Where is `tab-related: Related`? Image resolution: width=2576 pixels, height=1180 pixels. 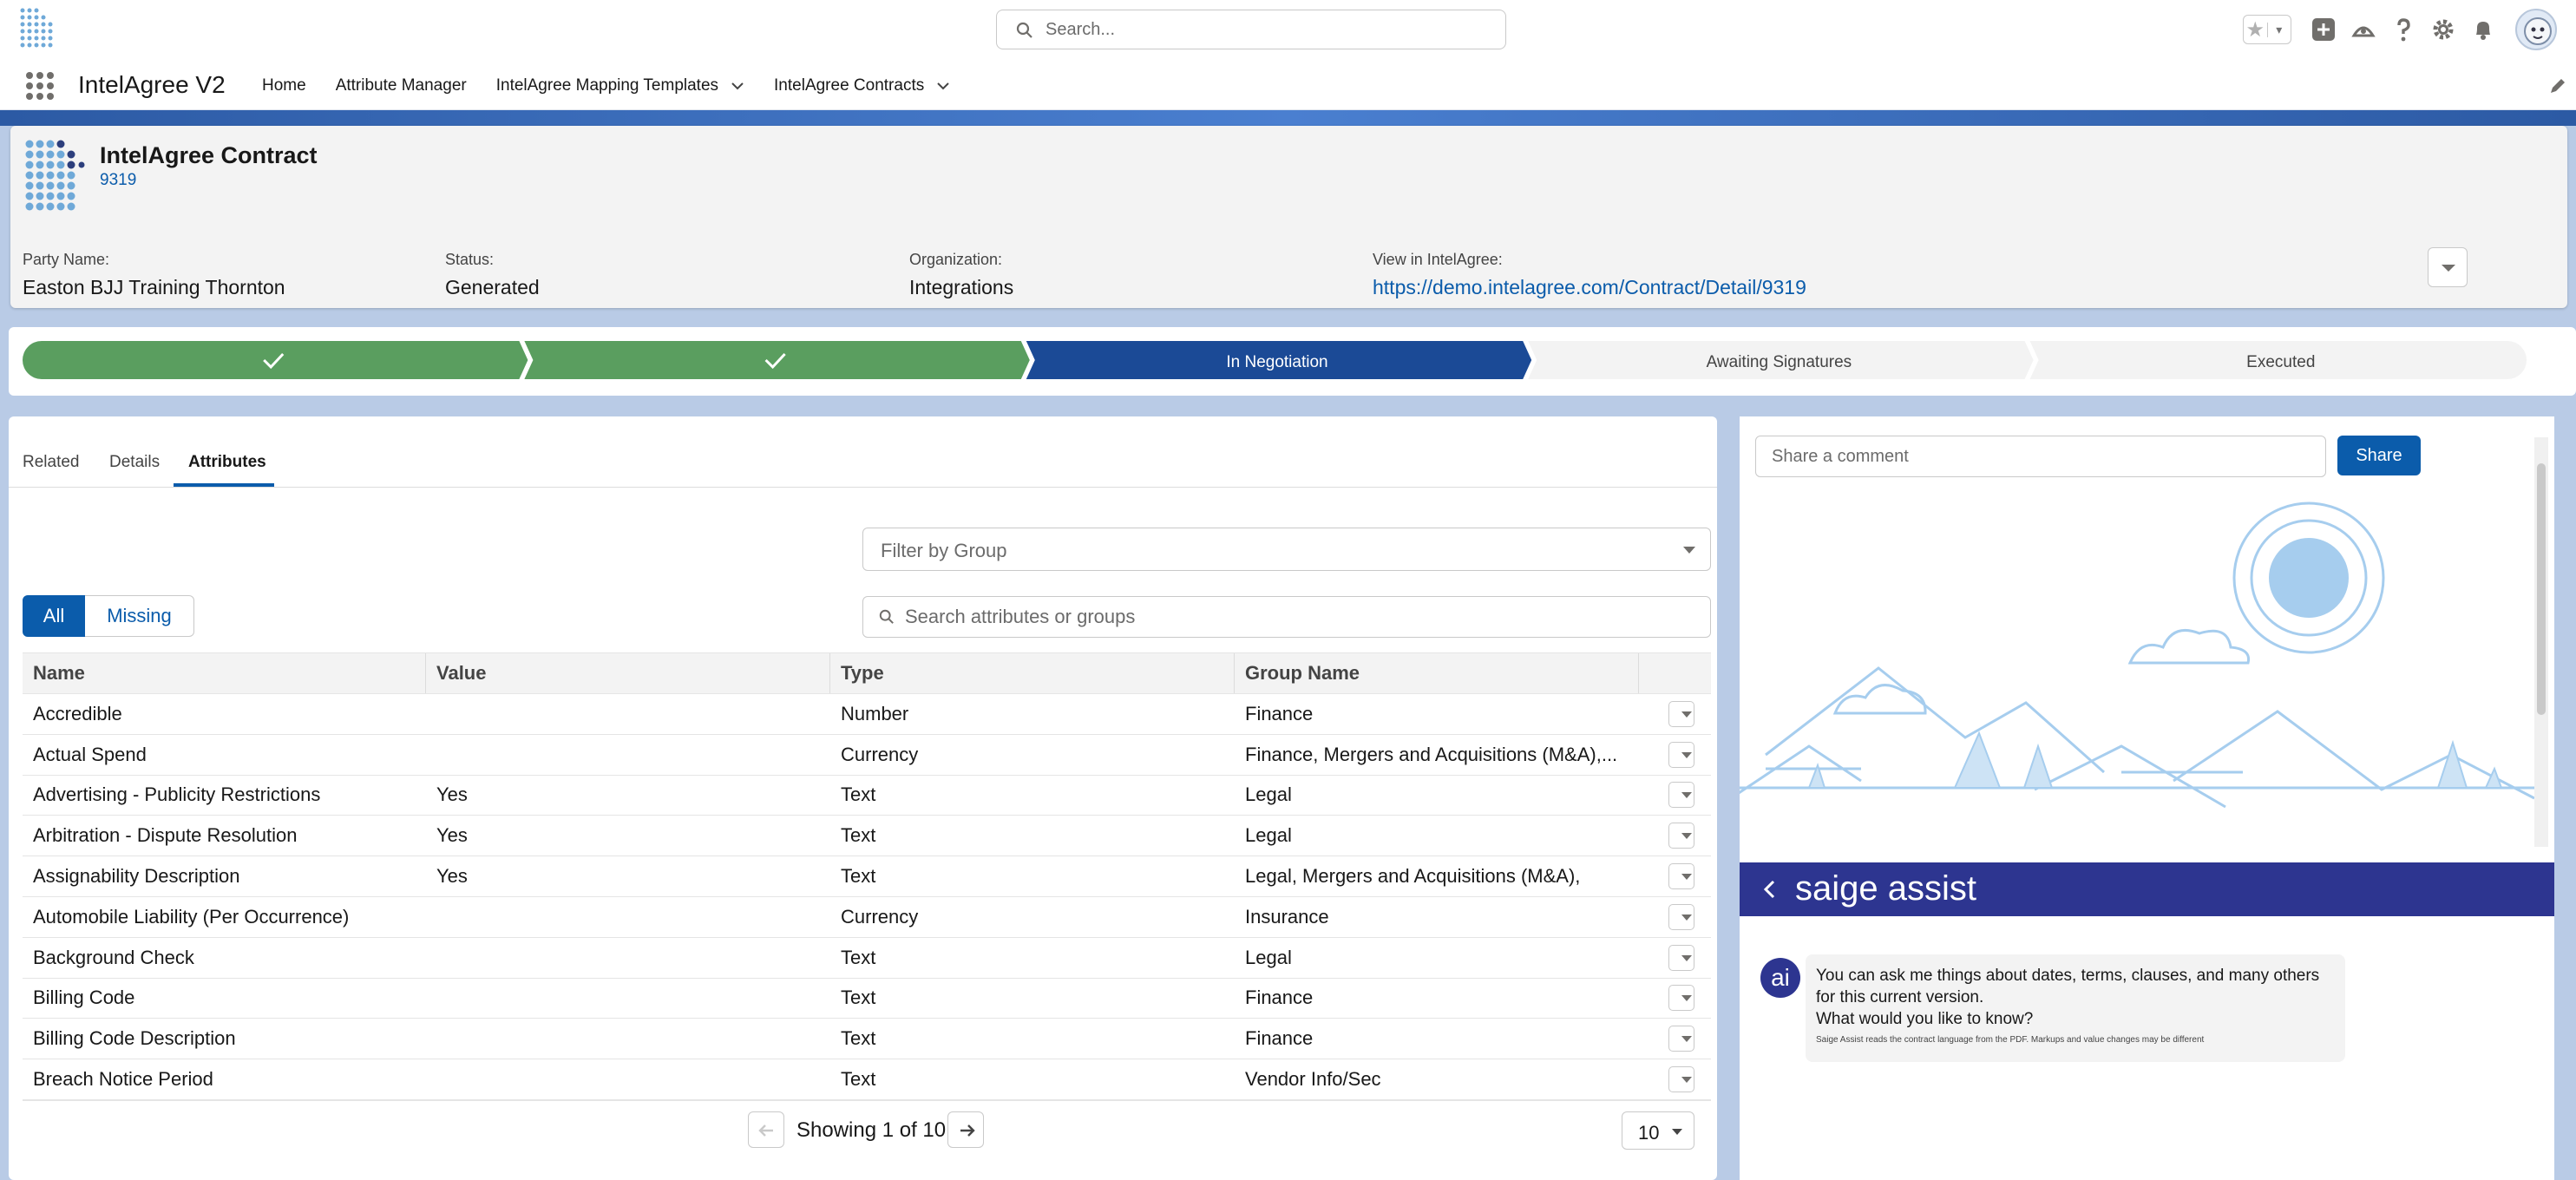 tab-related: Related is located at coordinates (51, 462).